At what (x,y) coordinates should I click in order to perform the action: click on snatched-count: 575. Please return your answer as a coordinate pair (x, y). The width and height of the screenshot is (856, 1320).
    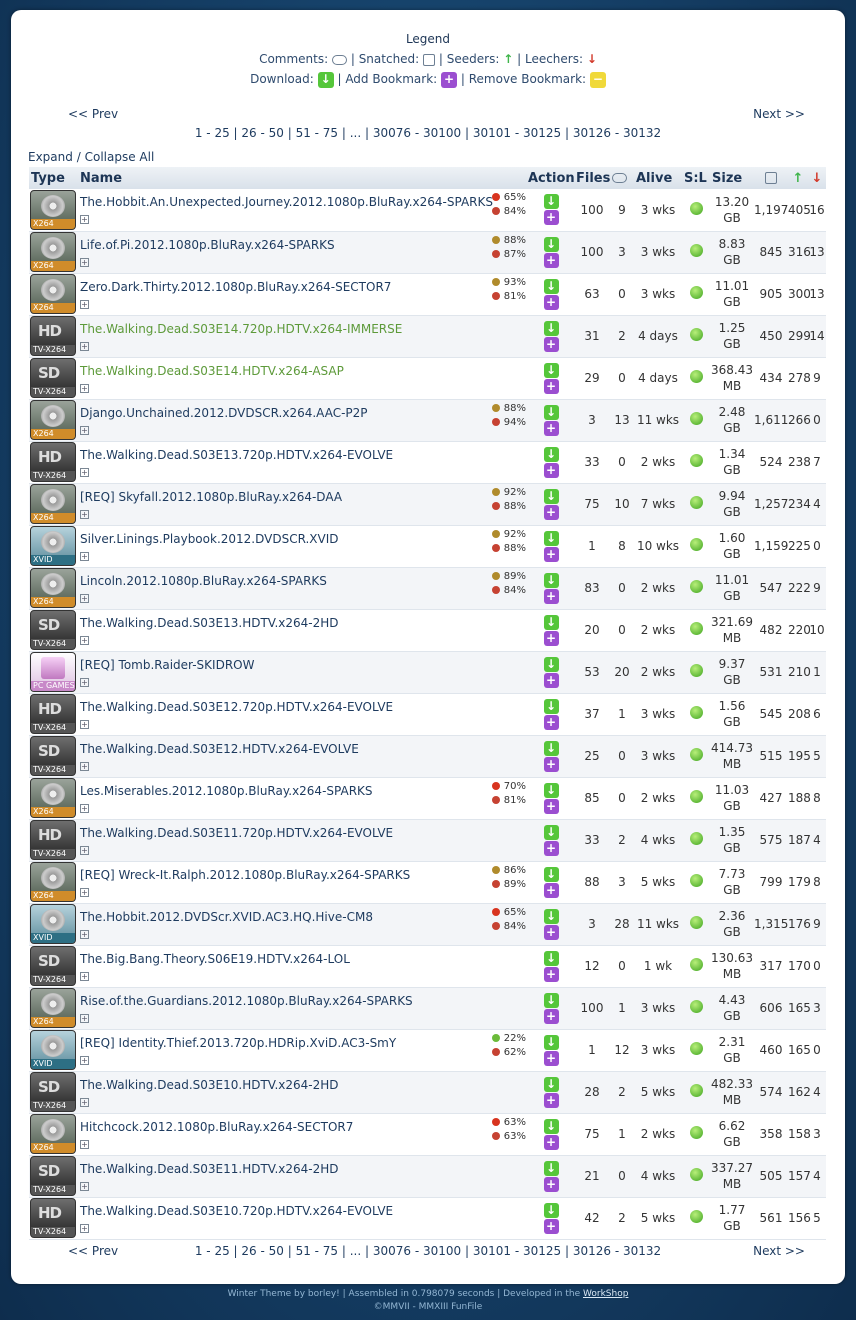
    Looking at the image, I should click on (771, 840).